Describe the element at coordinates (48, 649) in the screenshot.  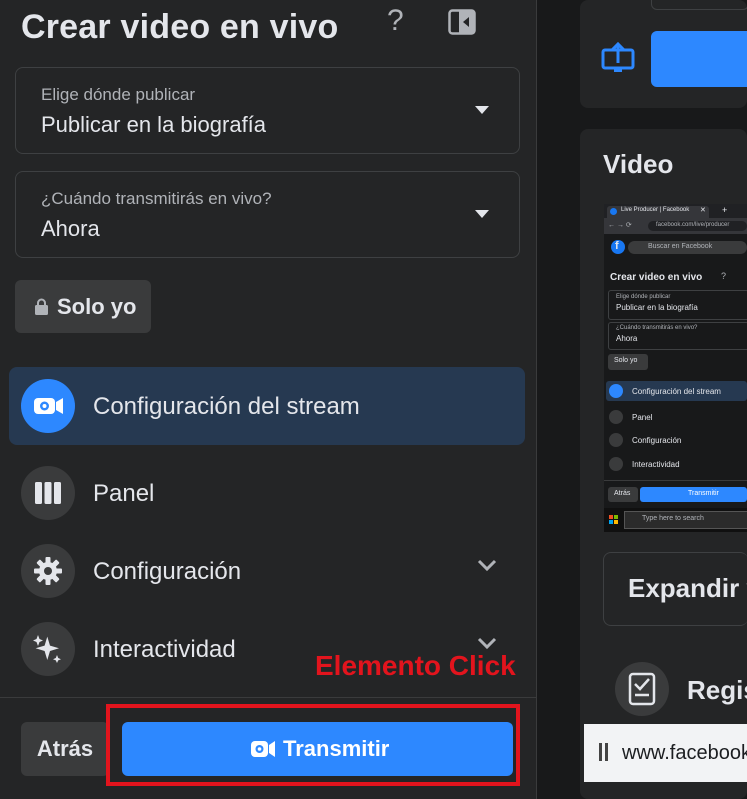
I see `sparkles-icon` at that location.